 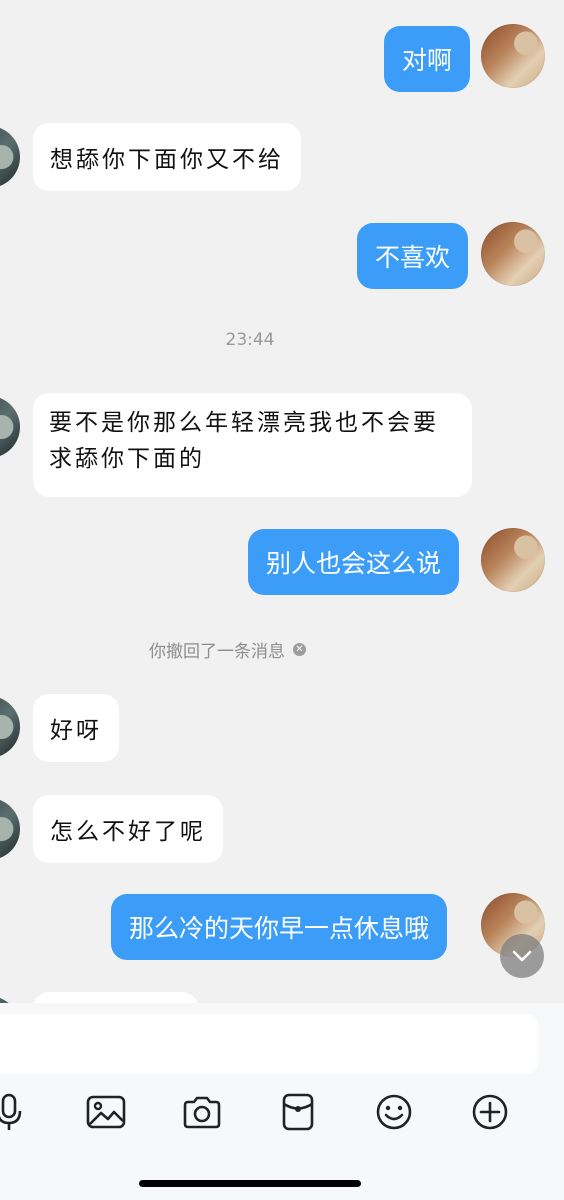 I want to click on scroll-to-bottom-button, so click(x=522, y=956).